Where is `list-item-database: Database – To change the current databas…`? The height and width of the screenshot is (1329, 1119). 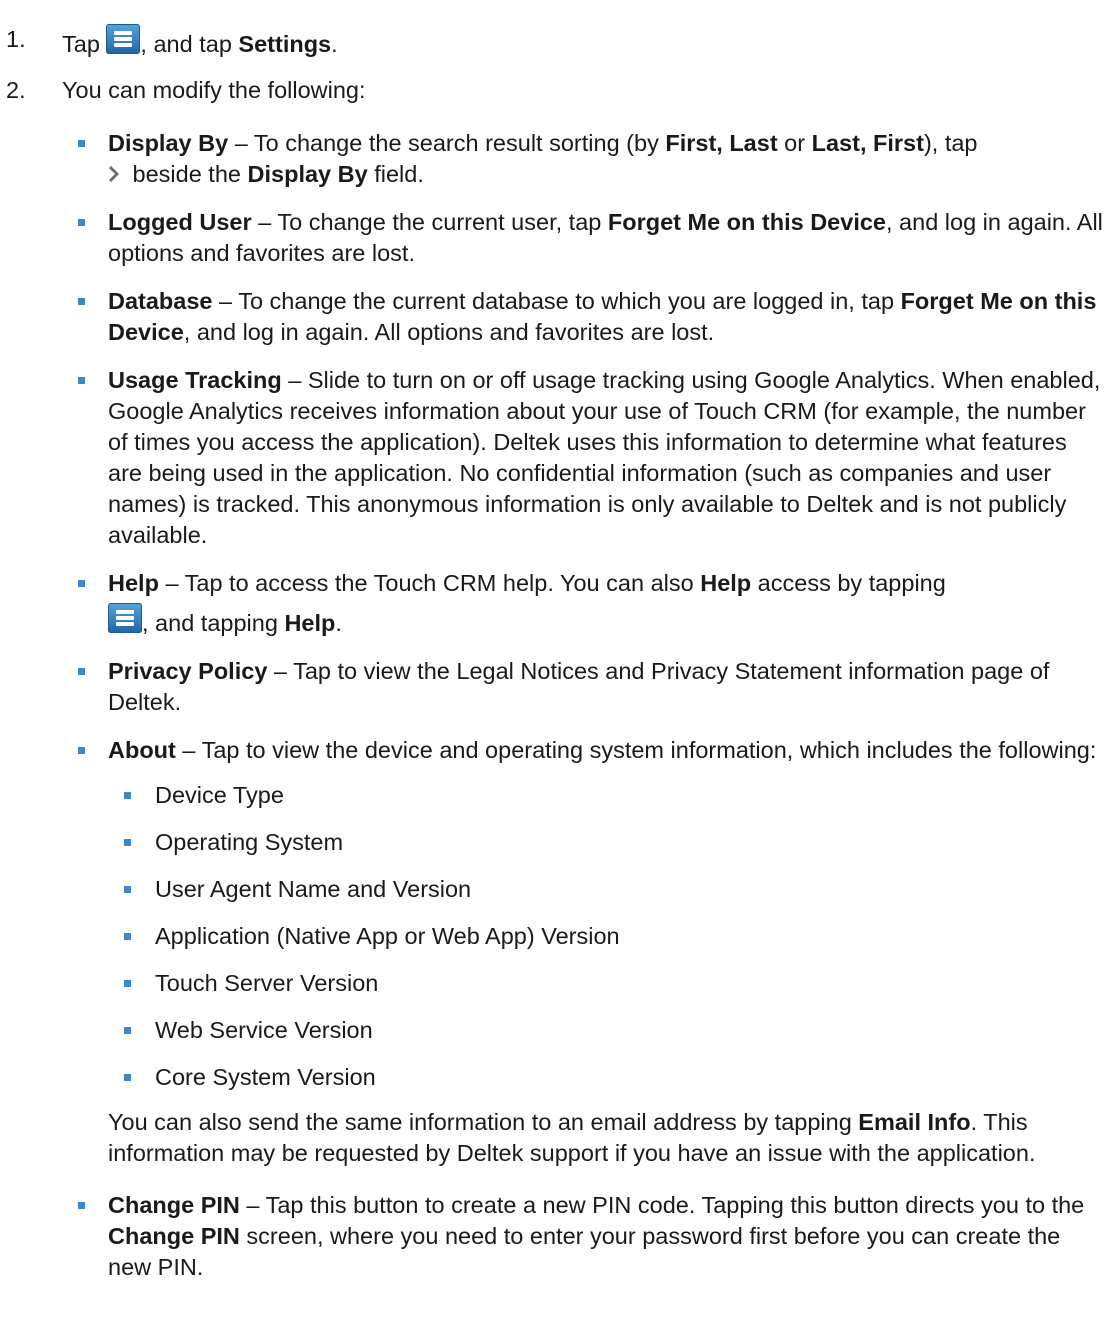 list-item-database: Database – To change the current databas… is located at coordinates (559, 317).